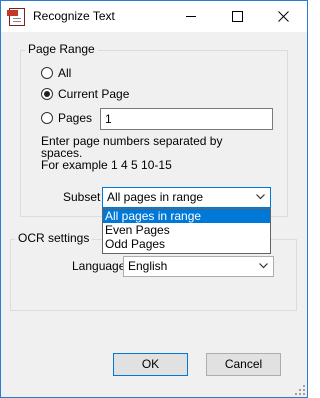 The image size is (320, 398). Describe the element at coordinates (75, 118) in the screenshot. I see `radio-pages-label: Pages` at that location.